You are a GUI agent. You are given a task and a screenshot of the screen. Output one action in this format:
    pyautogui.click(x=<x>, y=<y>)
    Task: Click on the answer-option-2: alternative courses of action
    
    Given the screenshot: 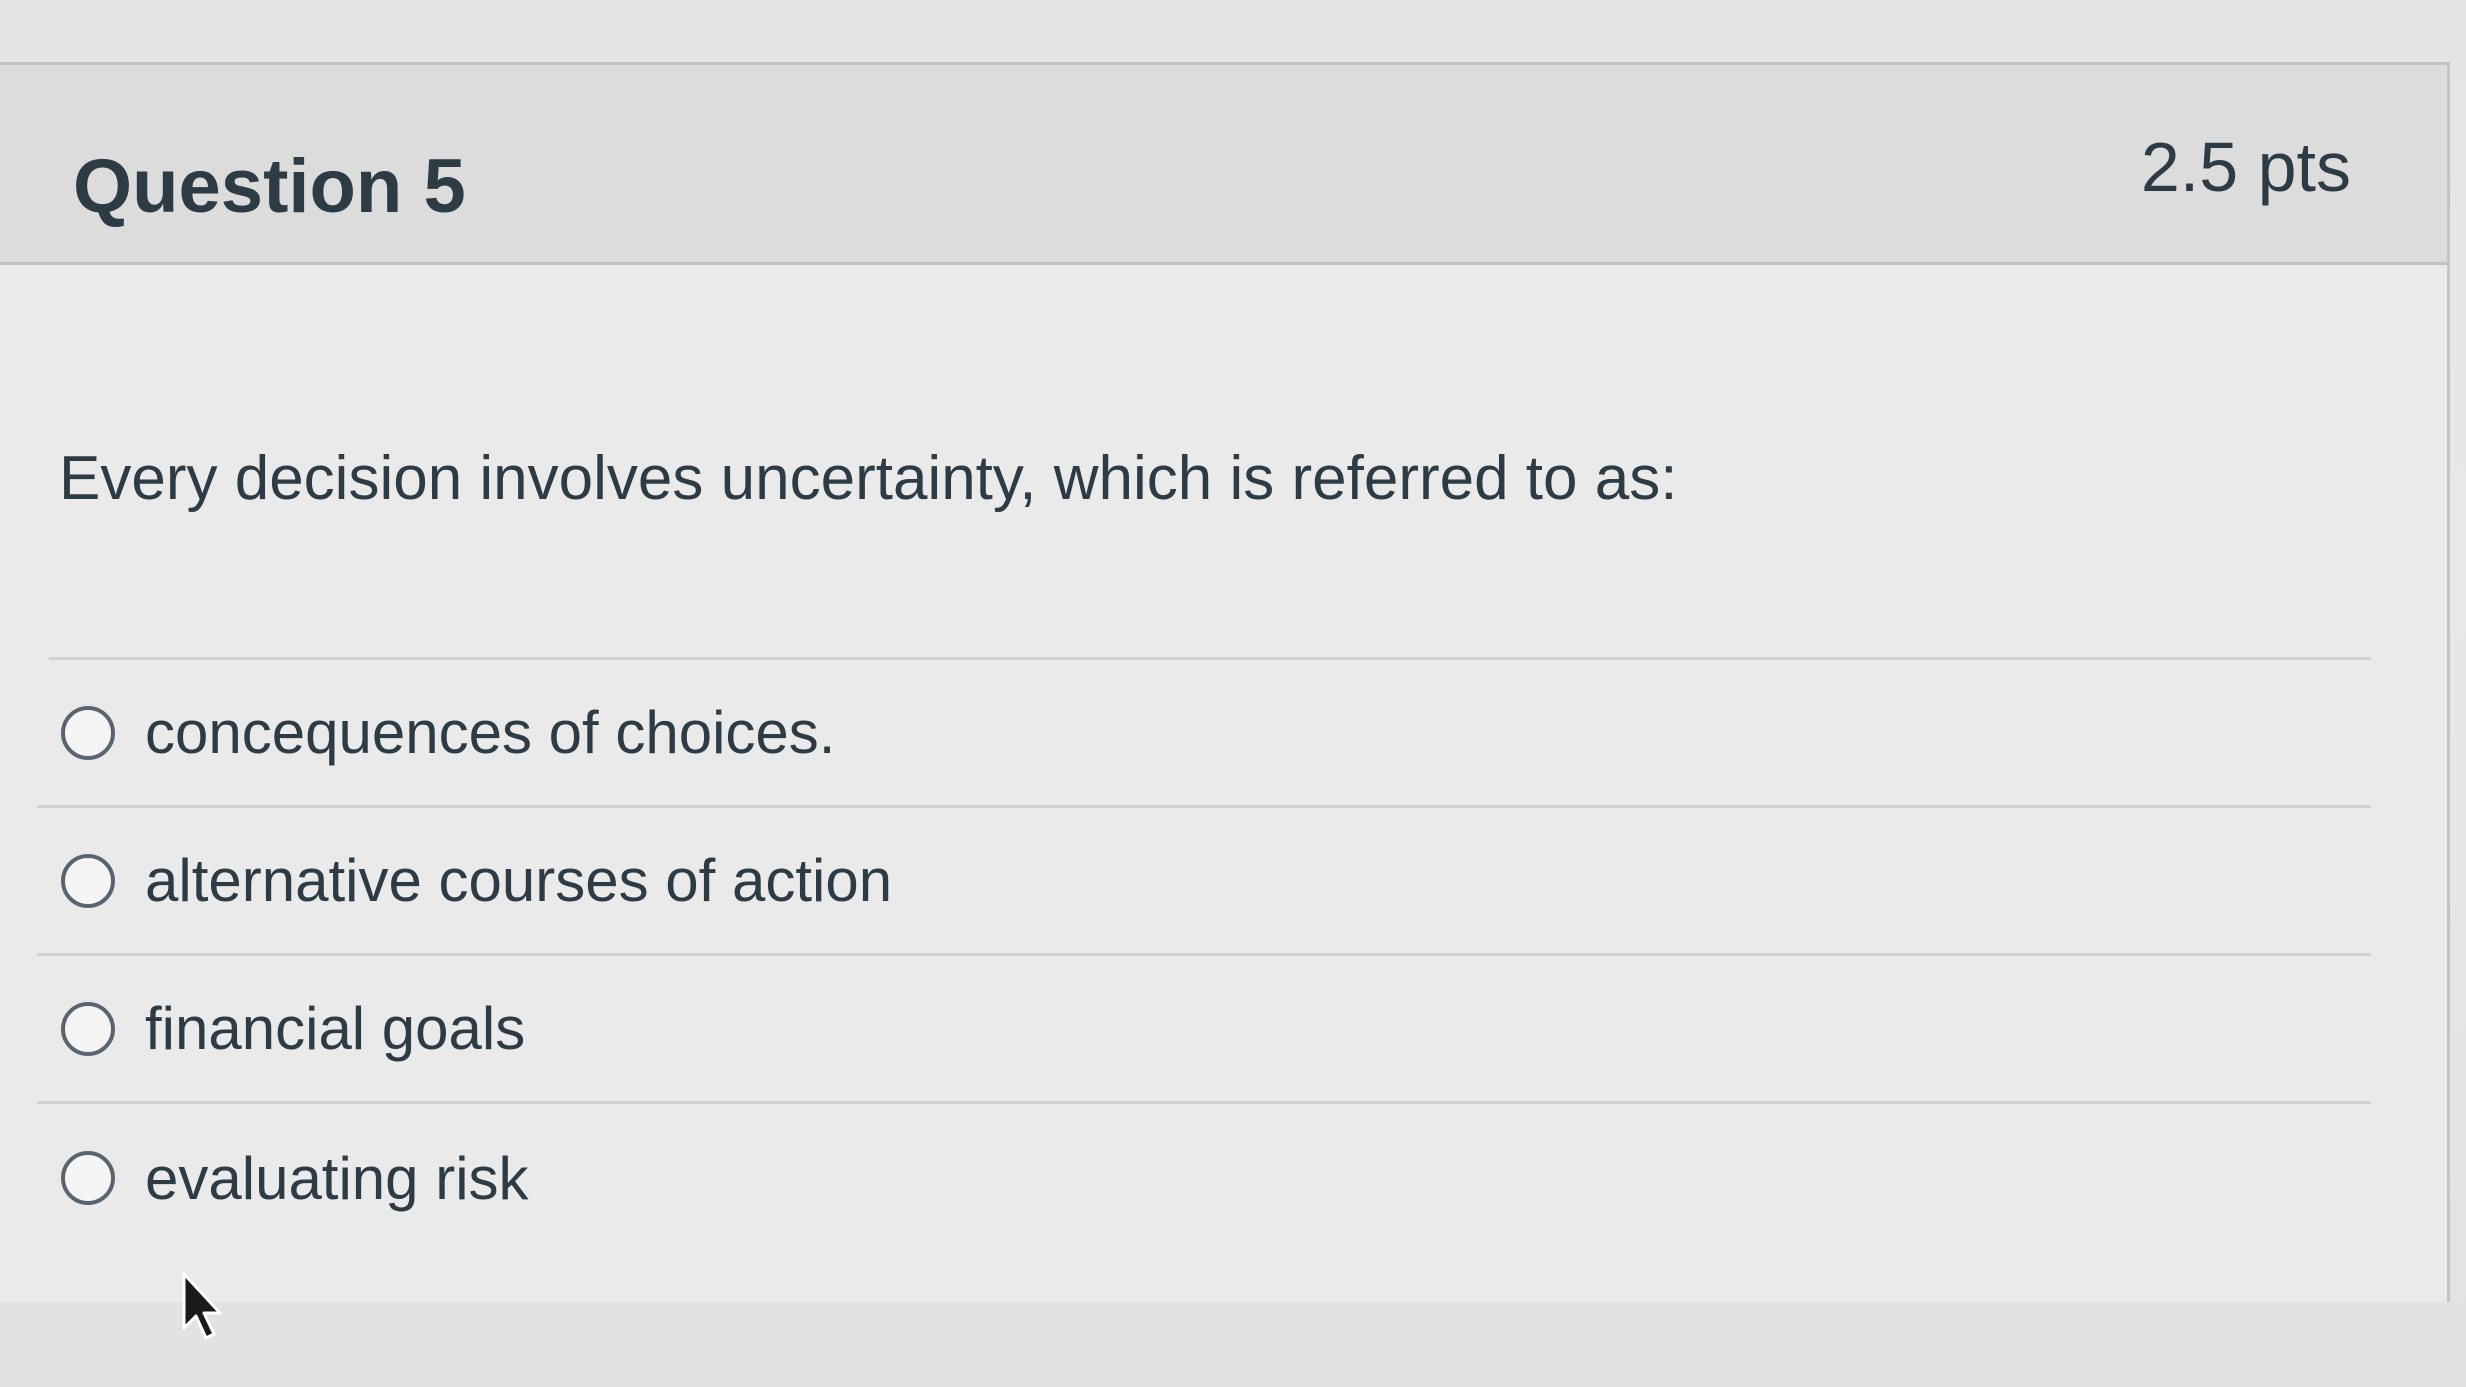 What is the action you would take?
    pyautogui.click(x=1204, y=882)
    